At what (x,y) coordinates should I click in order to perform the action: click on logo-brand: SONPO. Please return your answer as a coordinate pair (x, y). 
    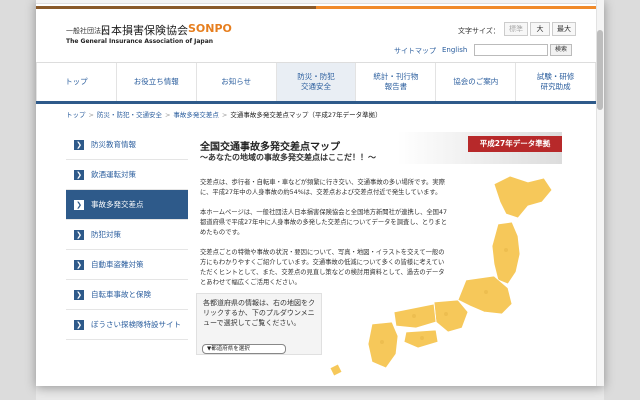
    Looking at the image, I should click on (210, 28).